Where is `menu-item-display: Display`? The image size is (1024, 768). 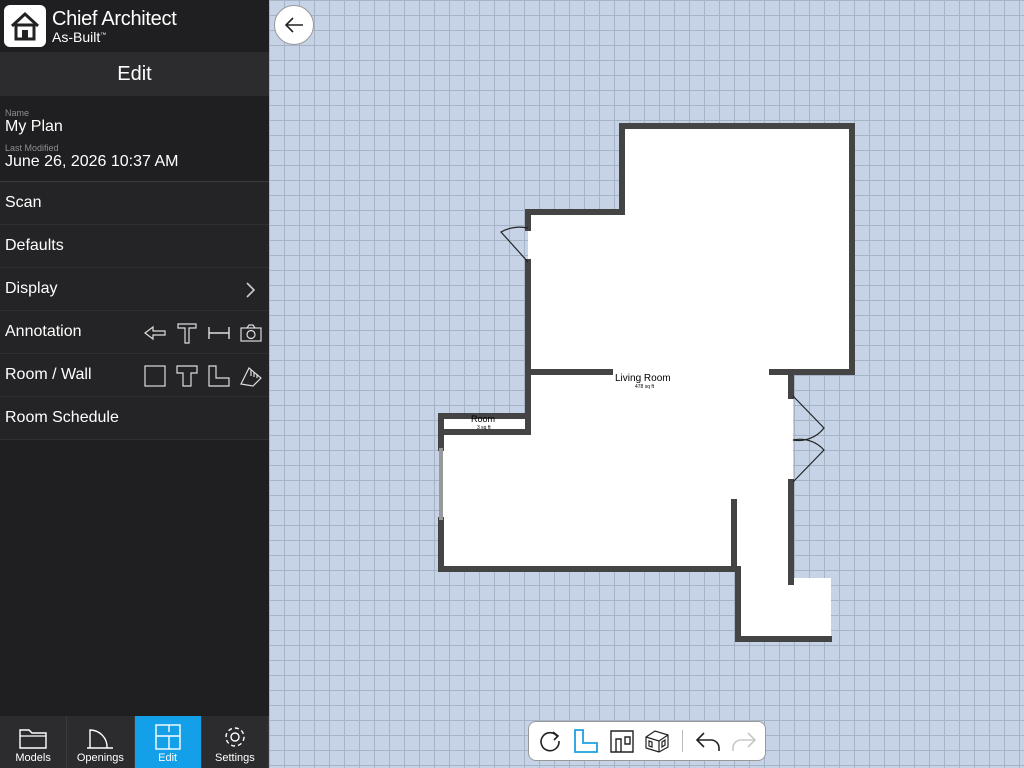 menu-item-display: Display is located at coordinates (134, 289).